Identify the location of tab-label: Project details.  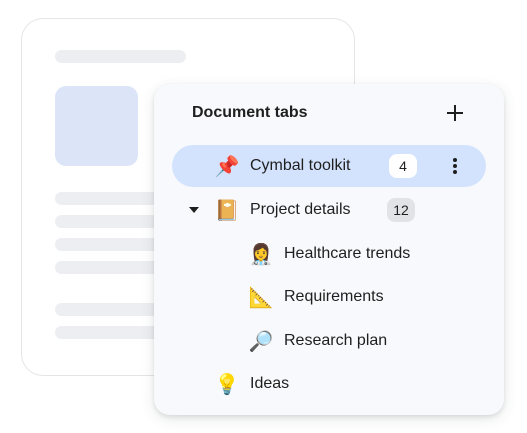
(300, 209).